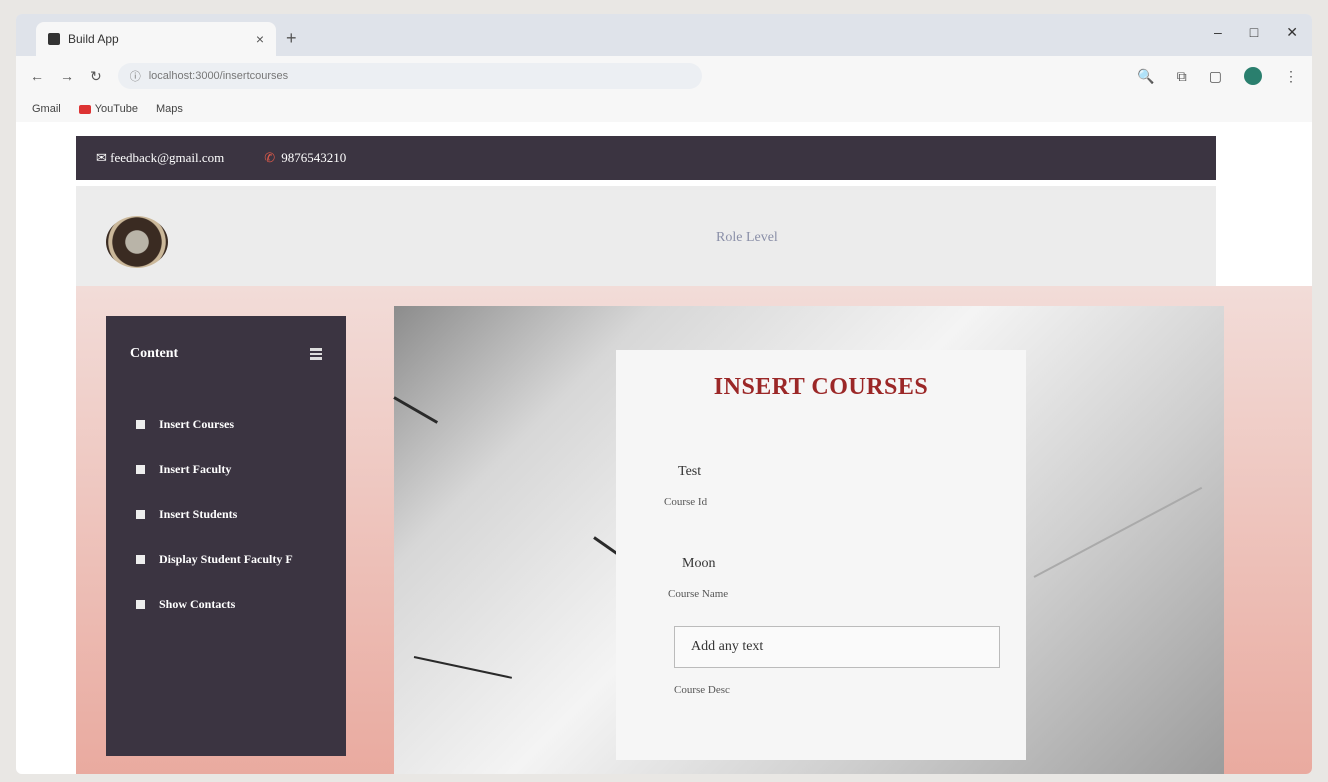 The image size is (1328, 782). I want to click on course-name-label: Course Name, so click(698, 594).